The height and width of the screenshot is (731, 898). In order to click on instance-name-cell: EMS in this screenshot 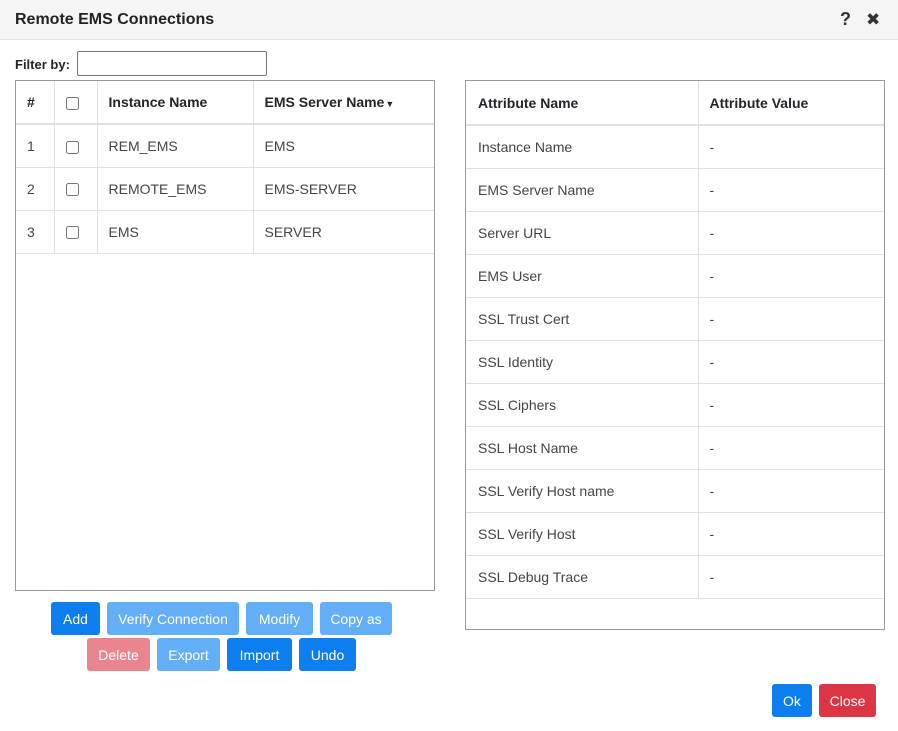, I will do `click(175, 232)`.